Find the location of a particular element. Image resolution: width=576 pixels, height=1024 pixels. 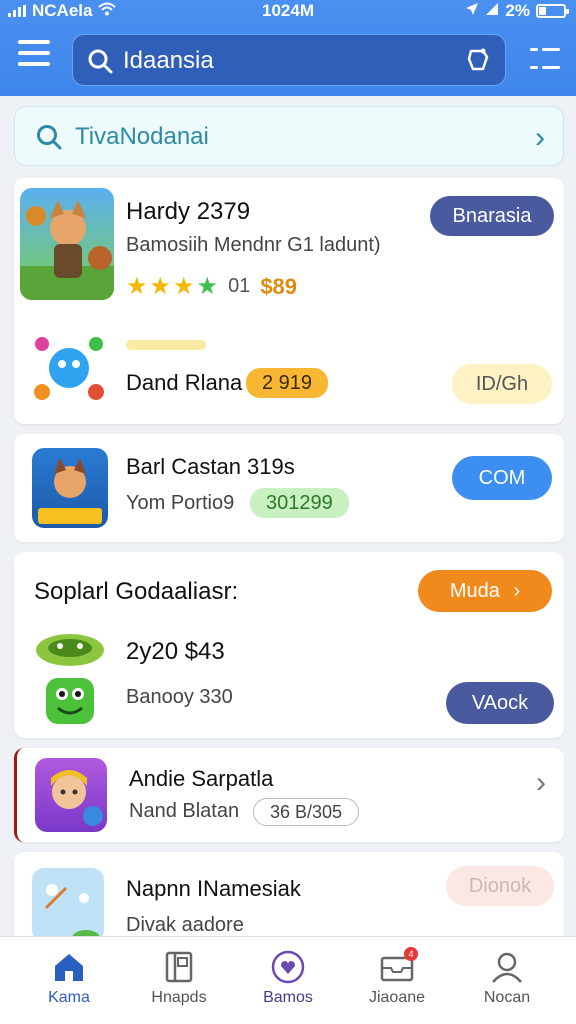

search-bar: Idaansia is located at coordinates (289, 60).